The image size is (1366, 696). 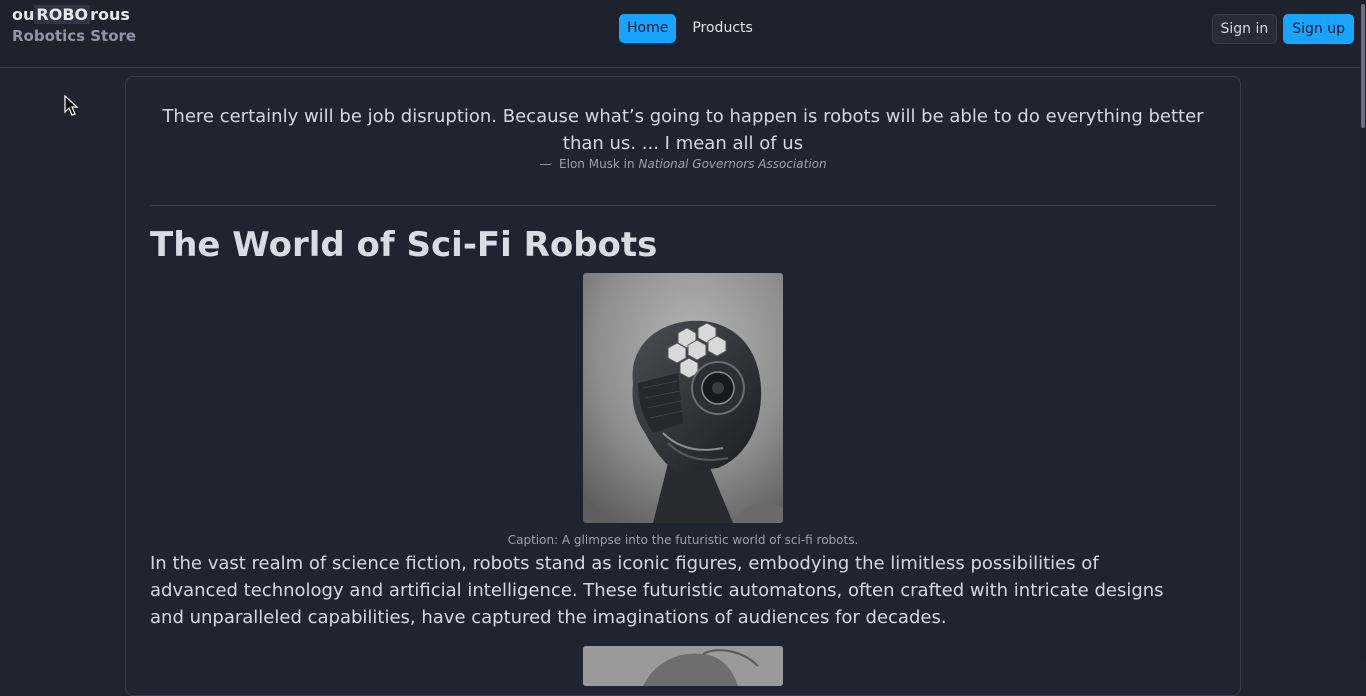 I want to click on article-heading: The World of Sci-Fi Robots, so click(x=404, y=245).